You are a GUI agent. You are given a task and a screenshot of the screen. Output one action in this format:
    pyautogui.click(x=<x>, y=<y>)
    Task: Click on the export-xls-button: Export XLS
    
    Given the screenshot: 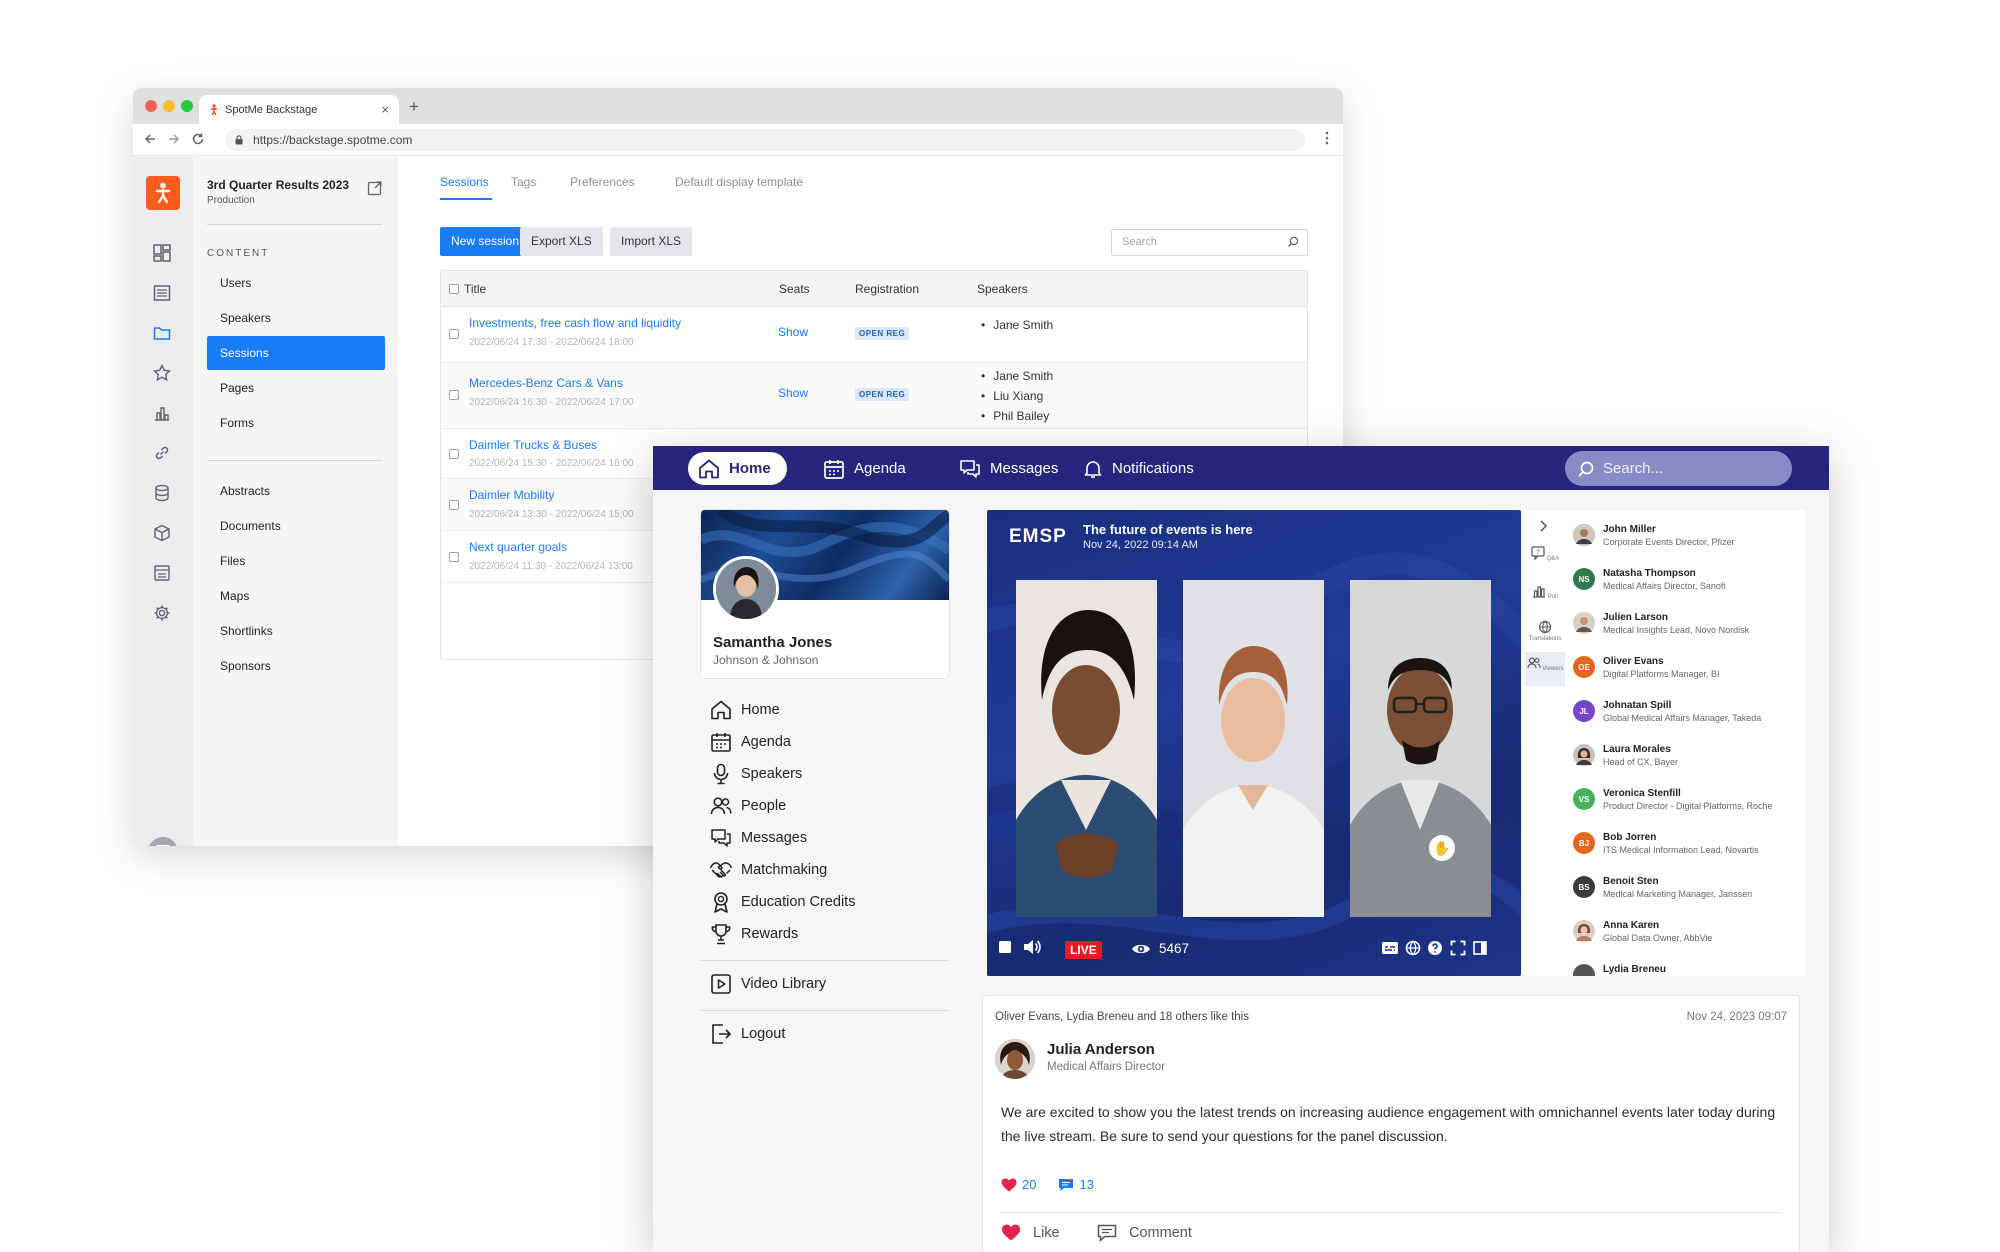 What is the action you would take?
    pyautogui.click(x=561, y=241)
    